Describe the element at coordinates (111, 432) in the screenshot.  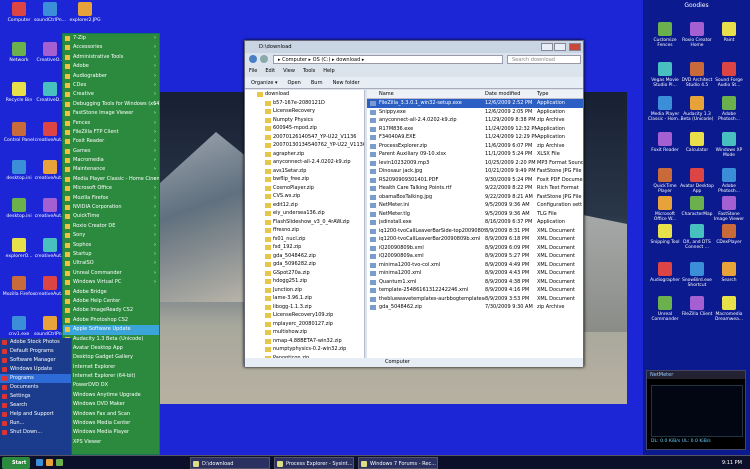
I see `program-menu-item: Windows Media Player` at that location.